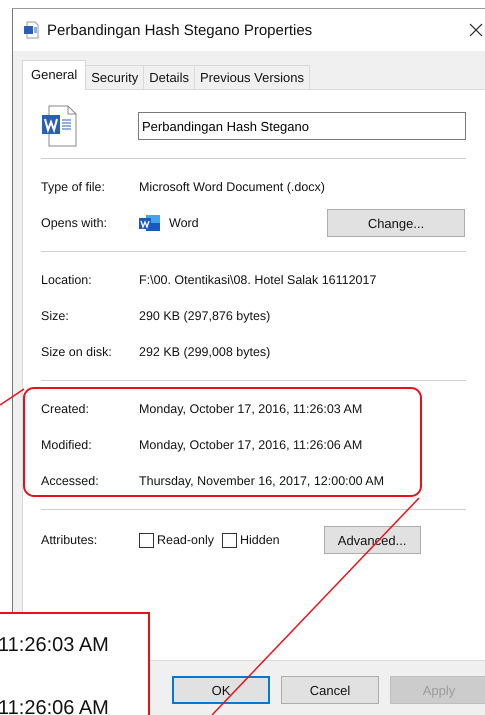 This screenshot has height=715, width=485. I want to click on app-name: Word, so click(184, 223).